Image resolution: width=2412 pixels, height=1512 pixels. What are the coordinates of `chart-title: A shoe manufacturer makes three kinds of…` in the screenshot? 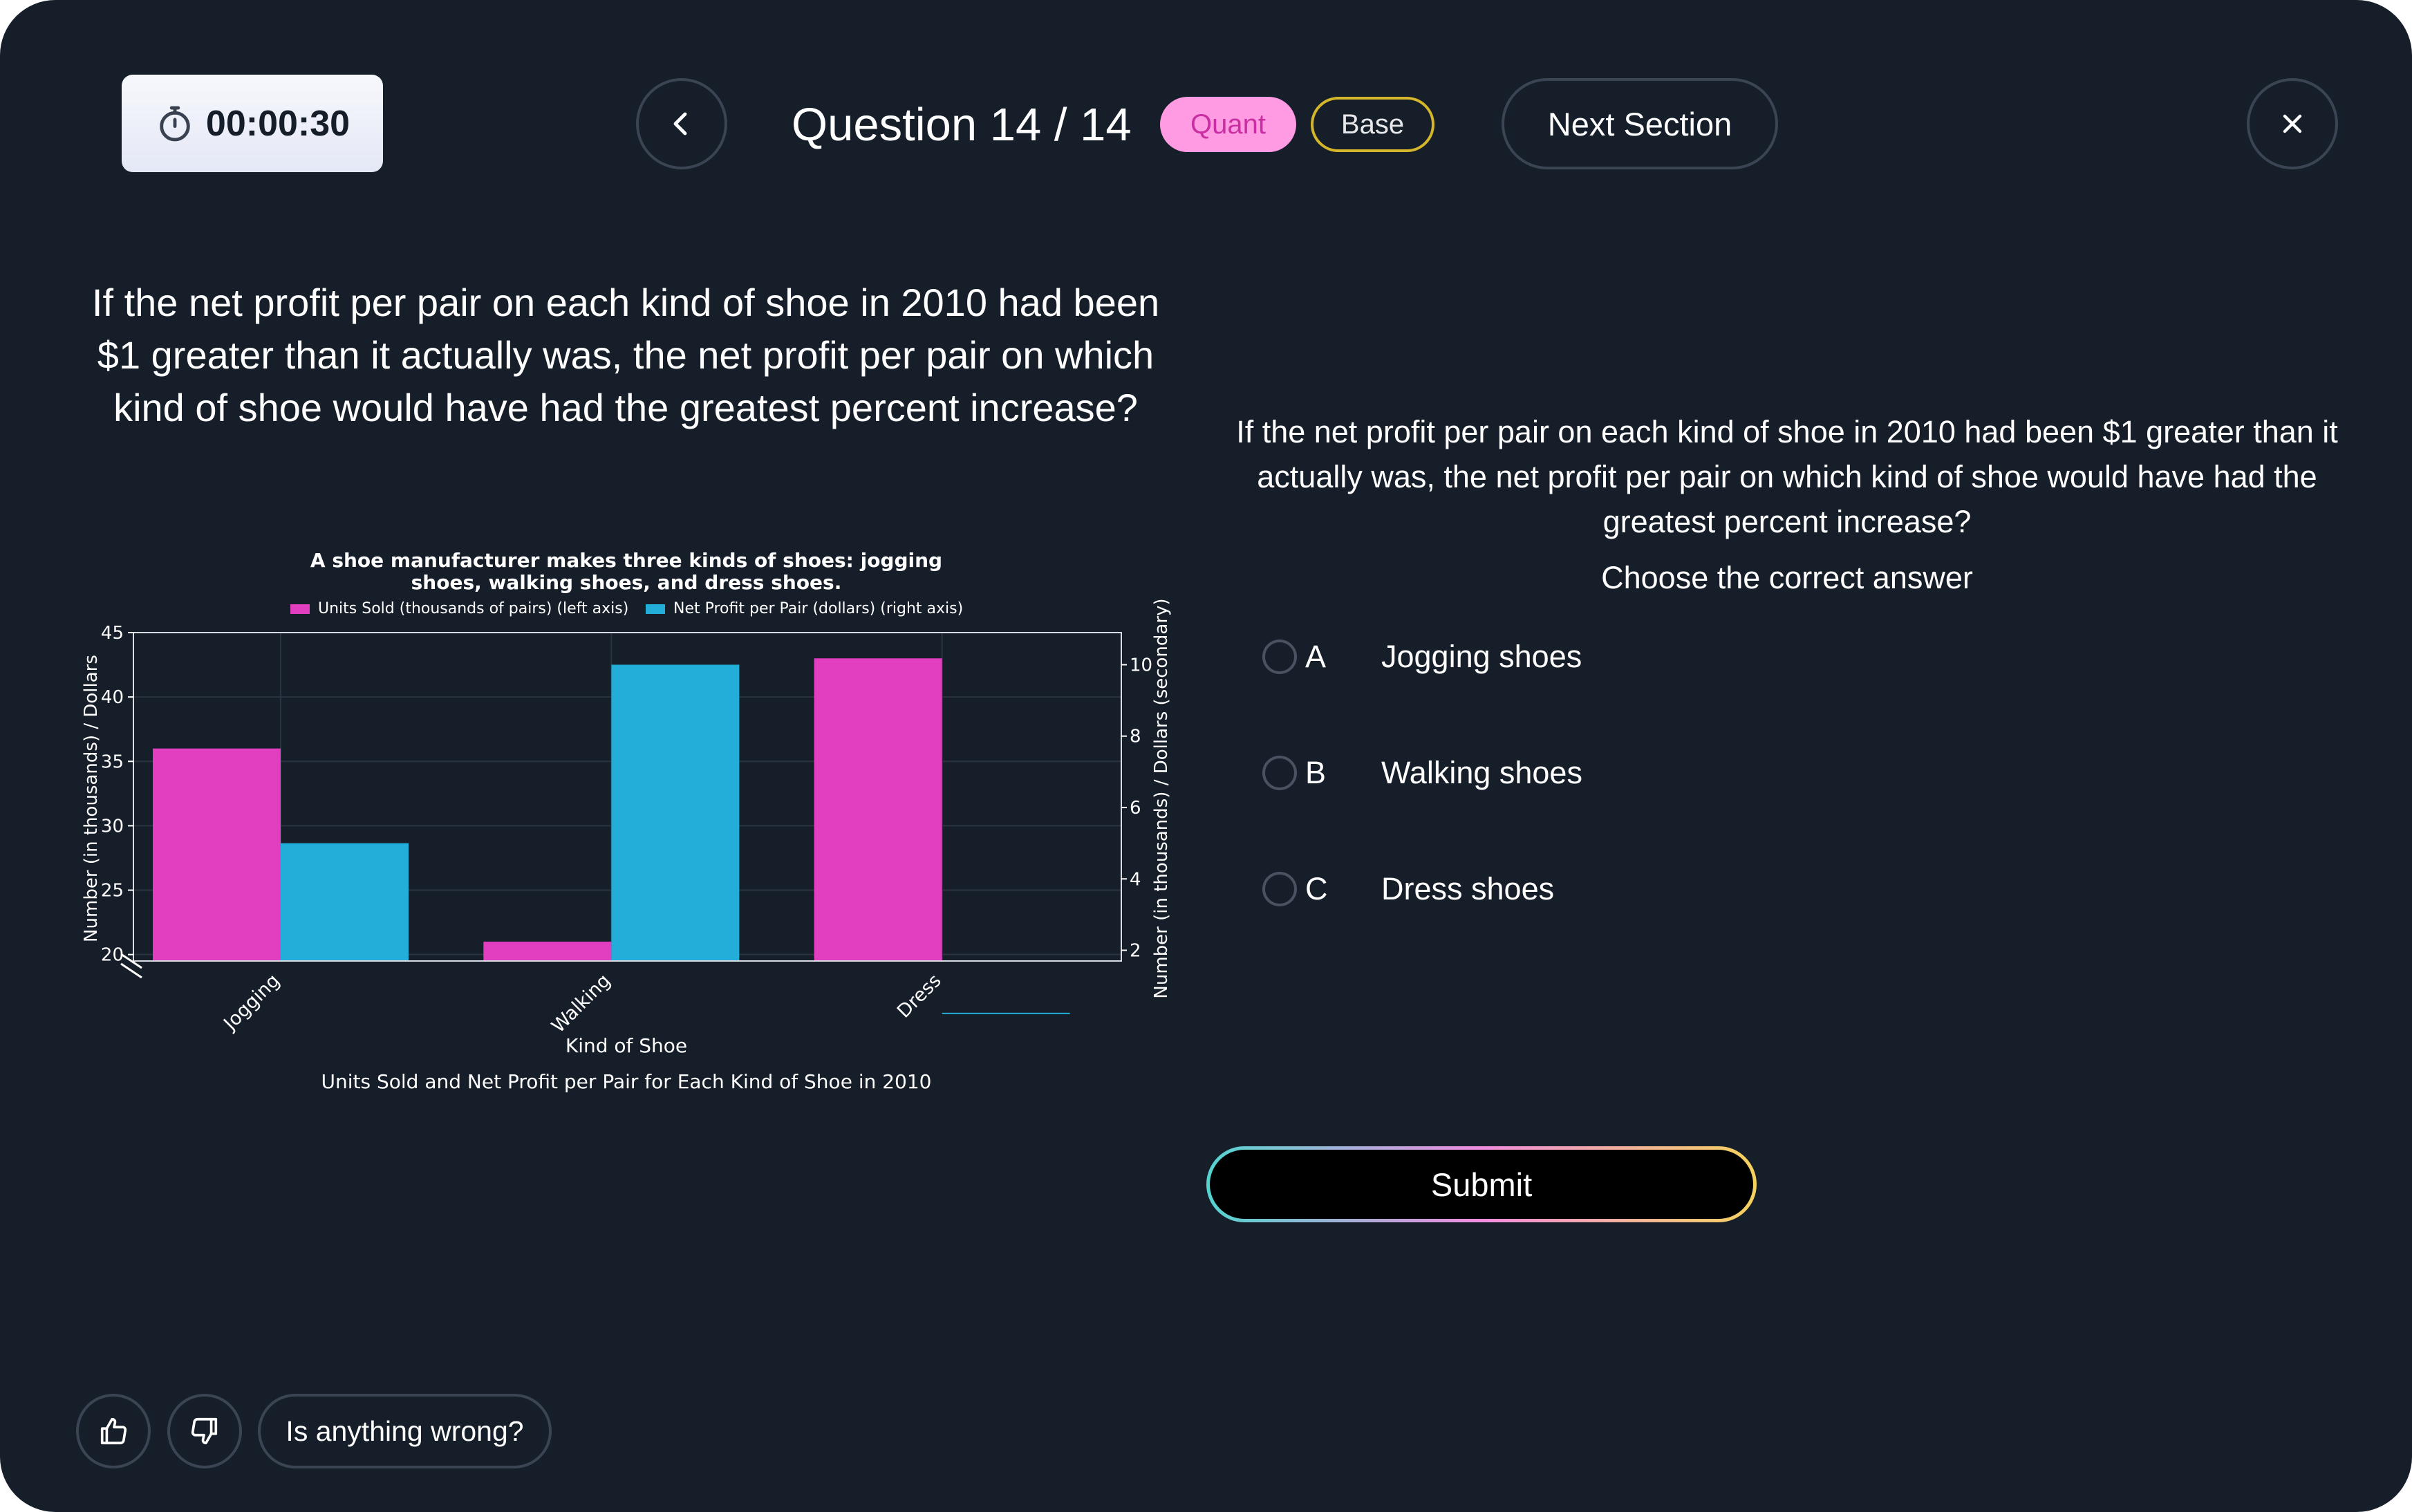 It's located at (626, 571).